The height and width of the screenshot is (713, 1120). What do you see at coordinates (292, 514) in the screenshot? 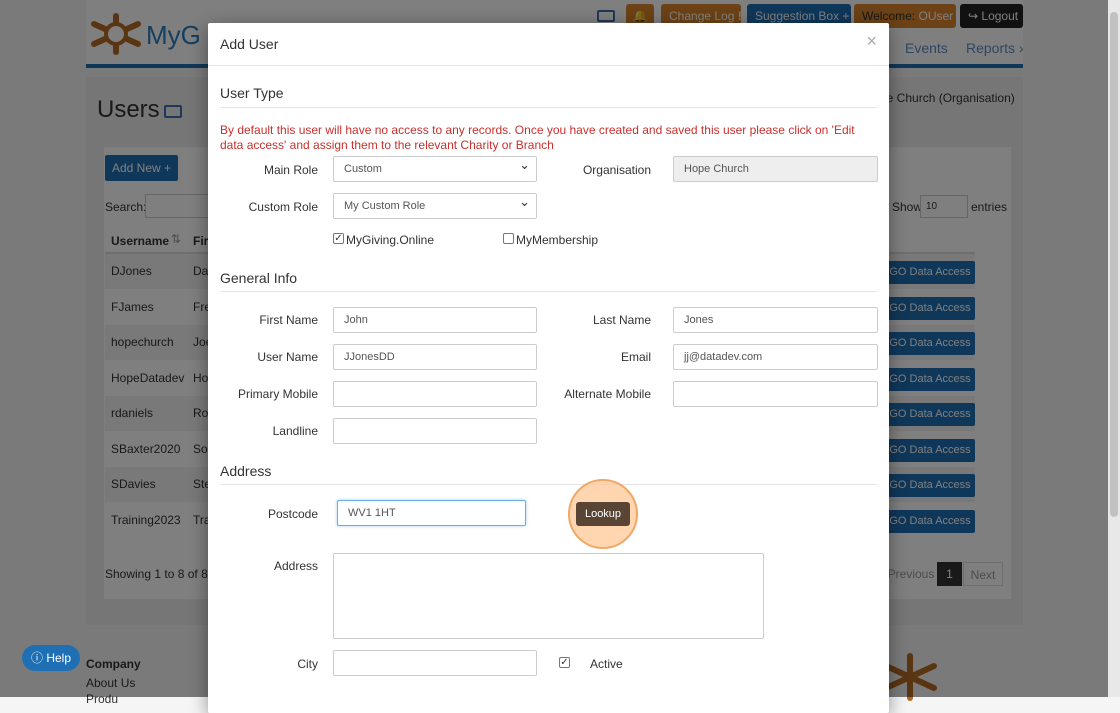
I see `postcode-label: Postcode` at bounding box center [292, 514].